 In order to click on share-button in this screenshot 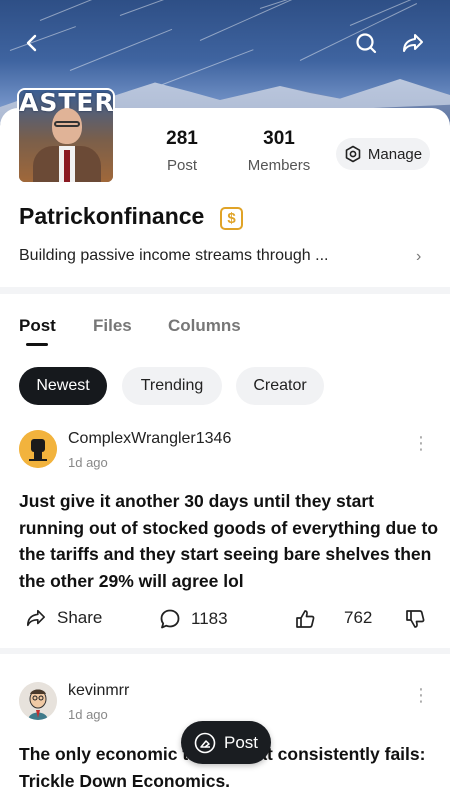, I will do `click(413, 43)`.